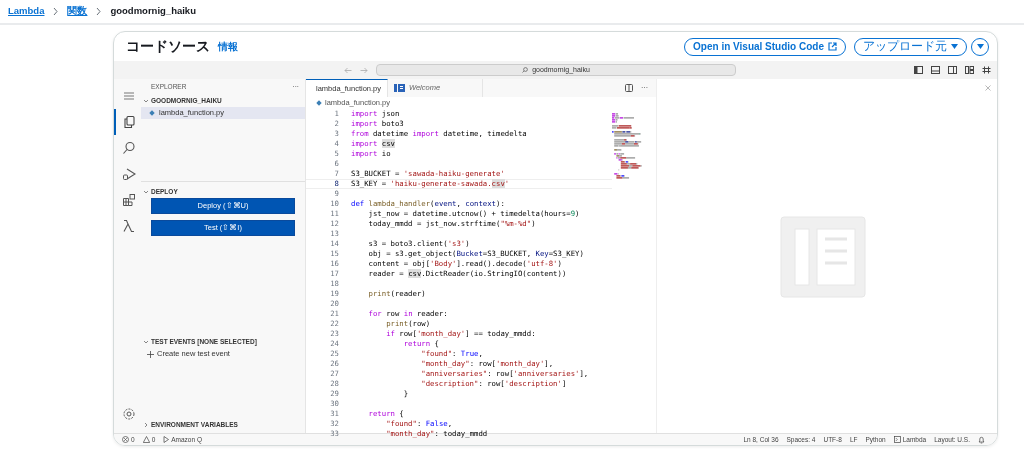 The image size is (1024, 457). What do you see at coordinates (128, 200) in the screenshot?
I see `extensions-icon` at bounding box center [128, 200].